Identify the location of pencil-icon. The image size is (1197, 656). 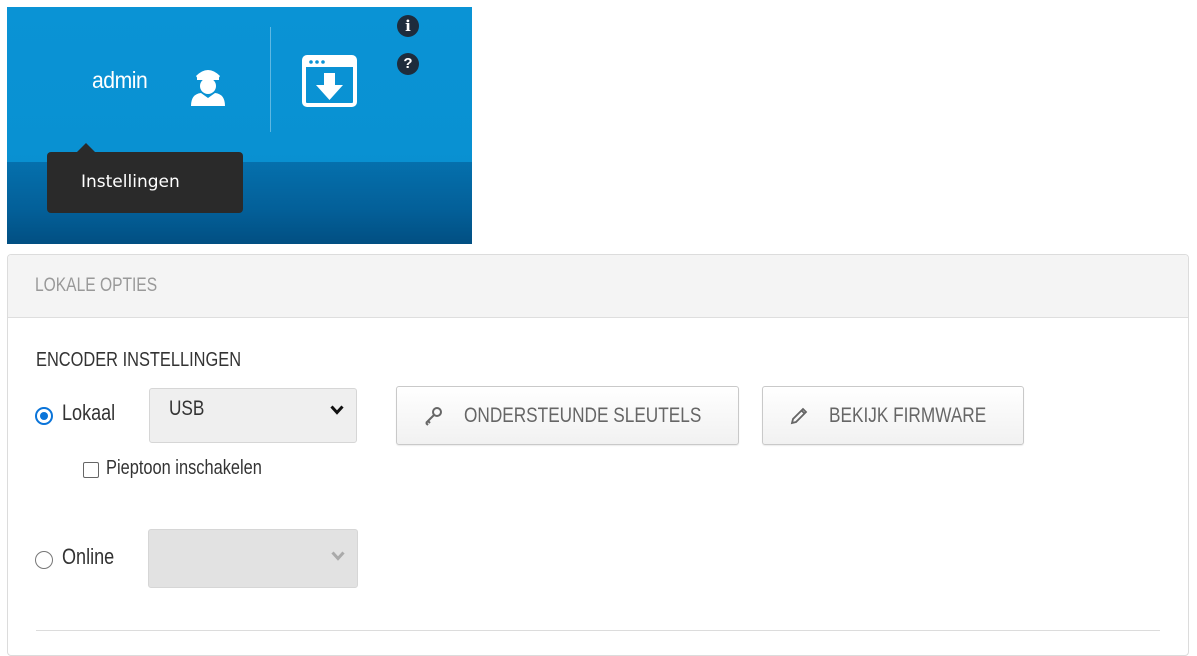
(799, 416).